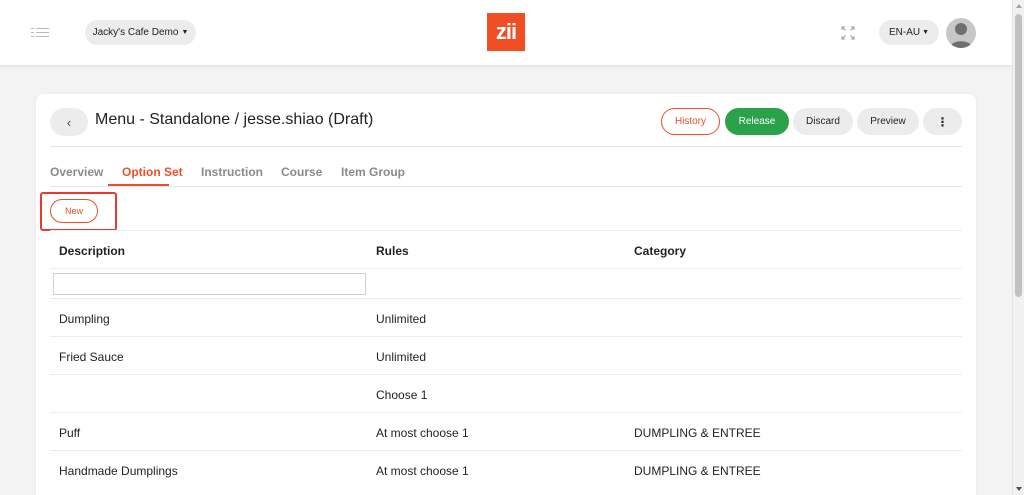 This screenshot has height=495, width=1024. I want to click on table-header-row: Description Rules Category, so click(506, 249).